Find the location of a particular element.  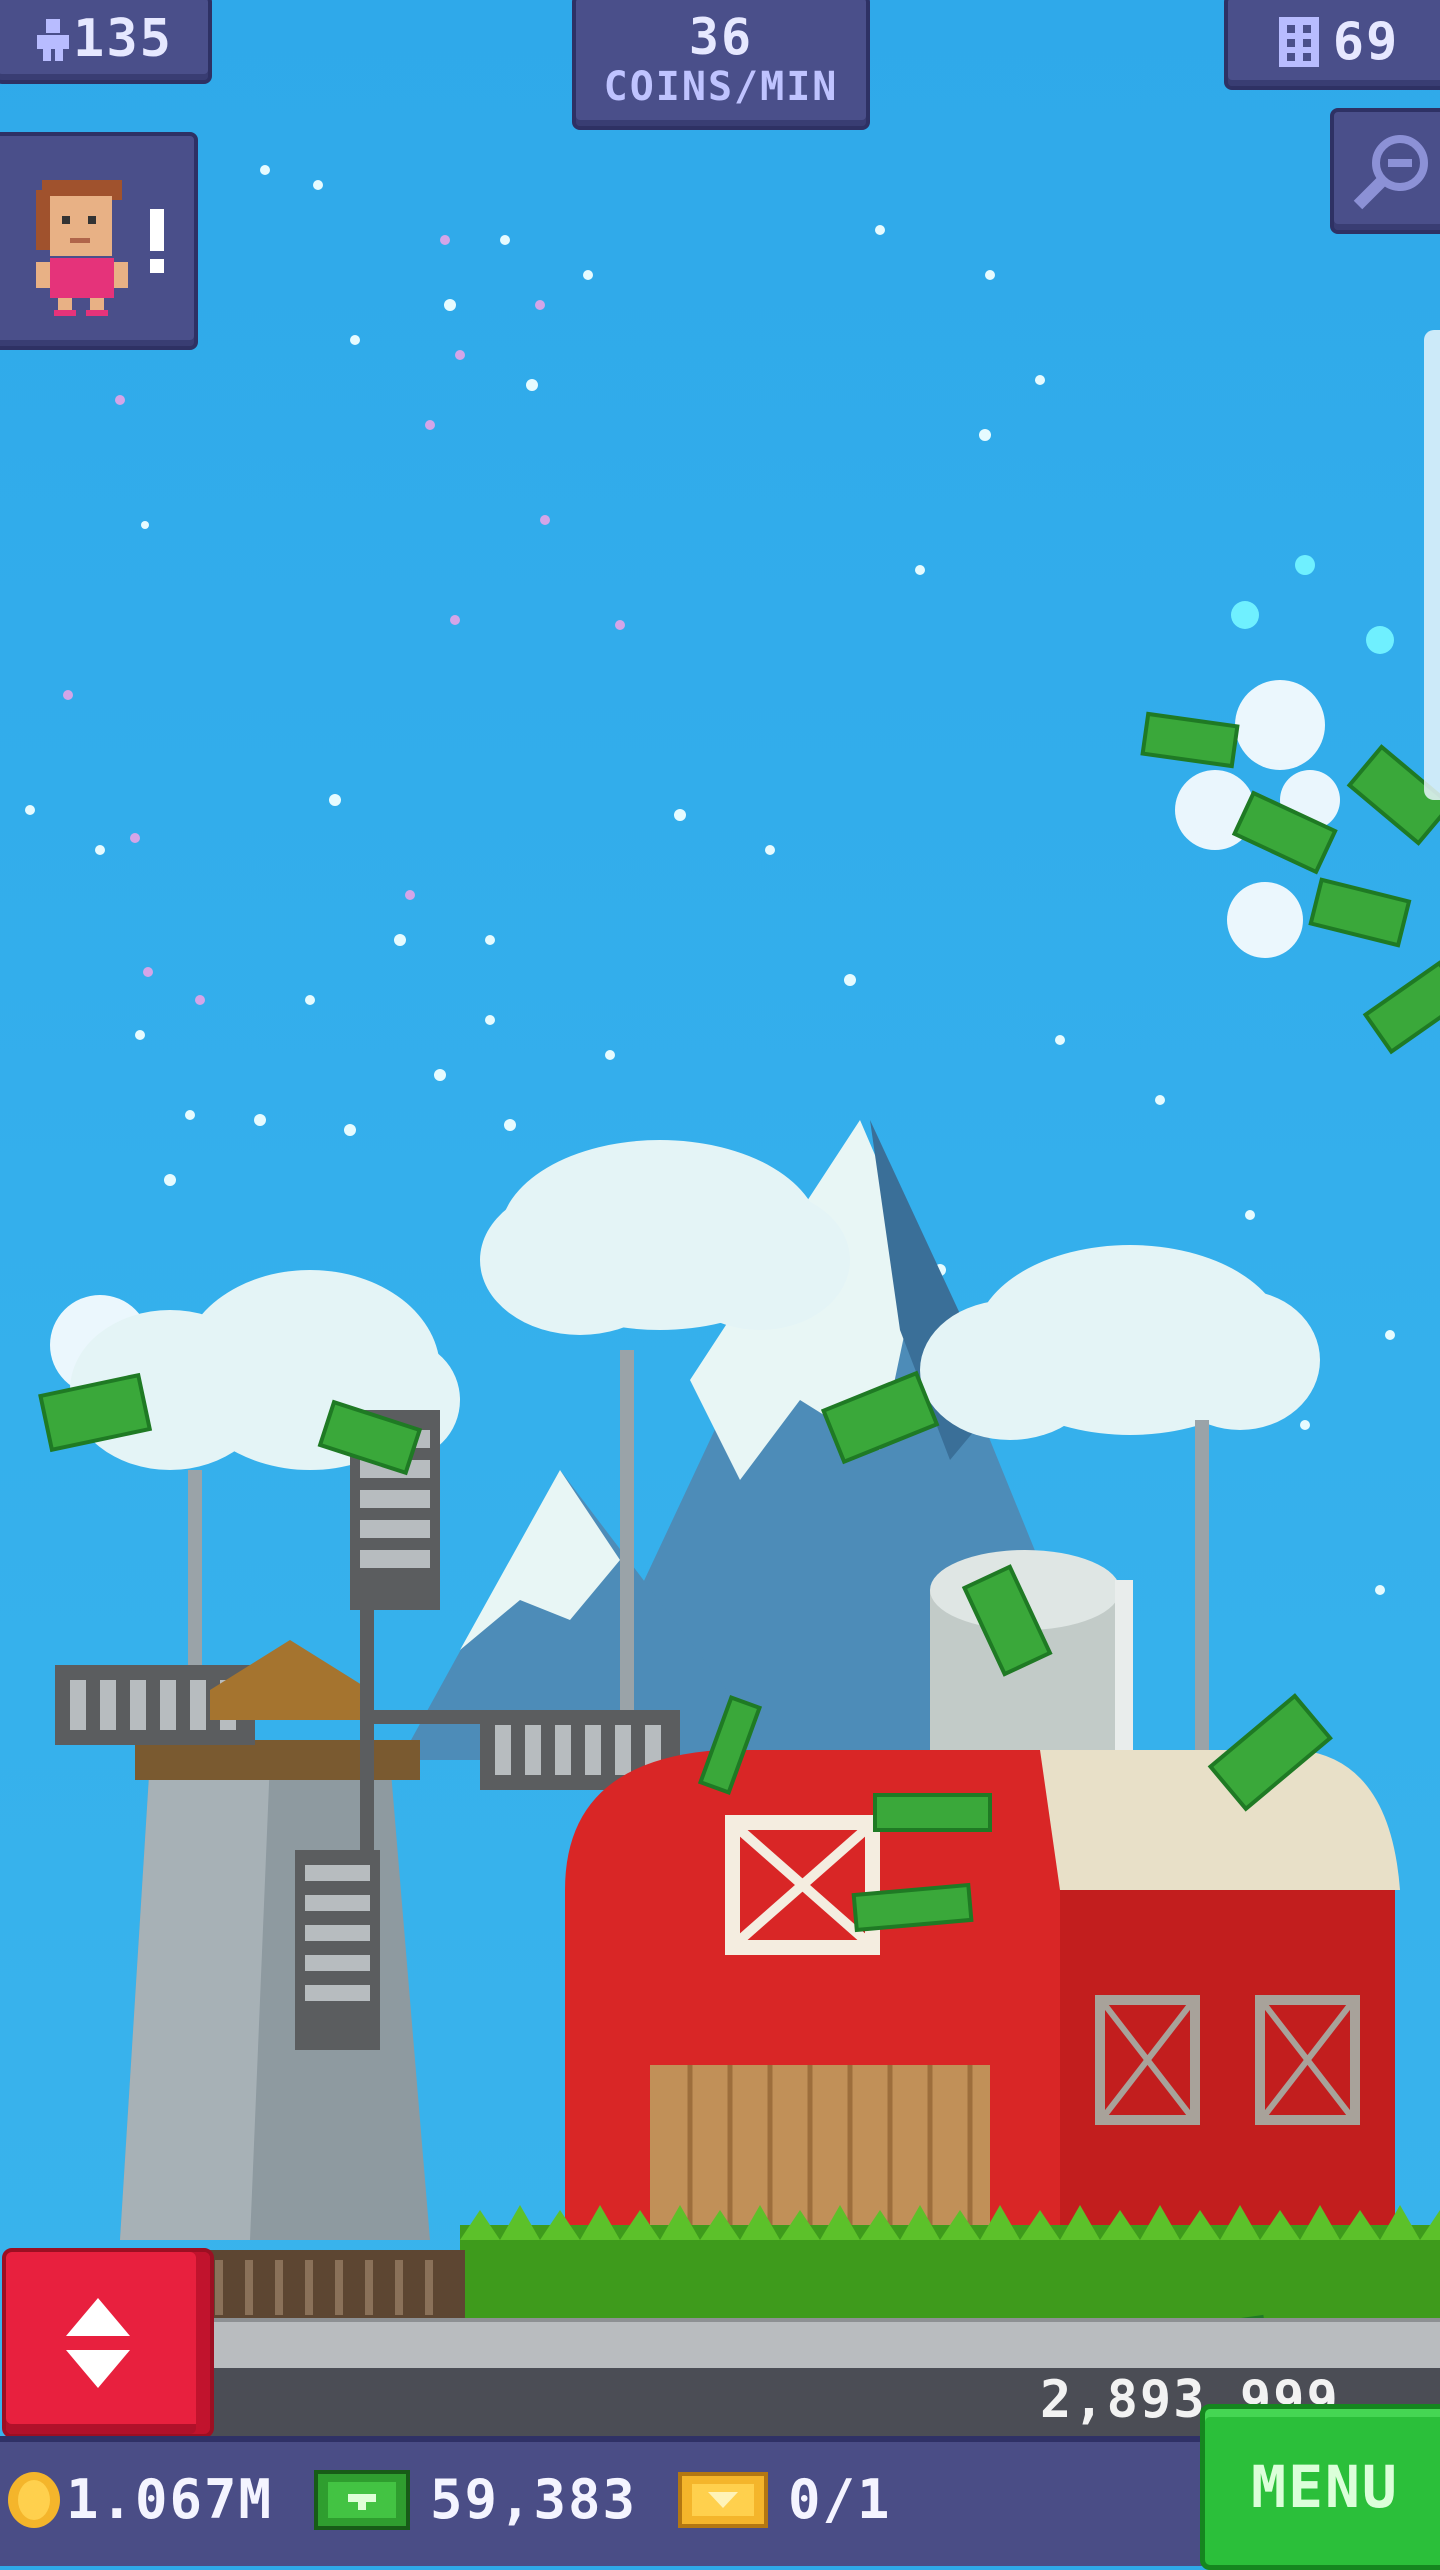

menu-button: MENU is located at coordinates (1320, 2487).